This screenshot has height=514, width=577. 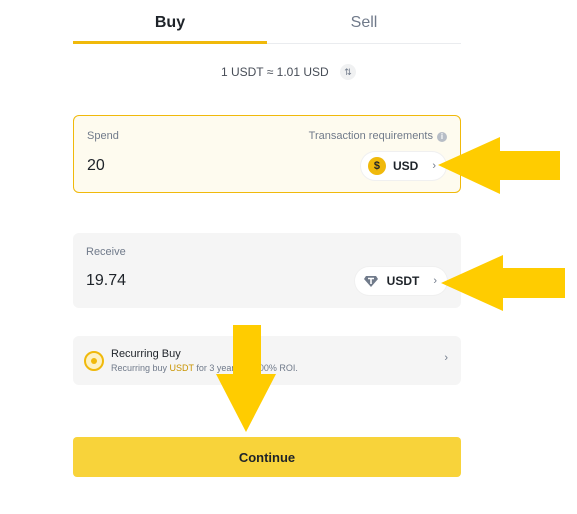 What do you see at coordinates (442, 137) in the screenshot?
I see `info-icon: i` at bounding box center [442, 137].